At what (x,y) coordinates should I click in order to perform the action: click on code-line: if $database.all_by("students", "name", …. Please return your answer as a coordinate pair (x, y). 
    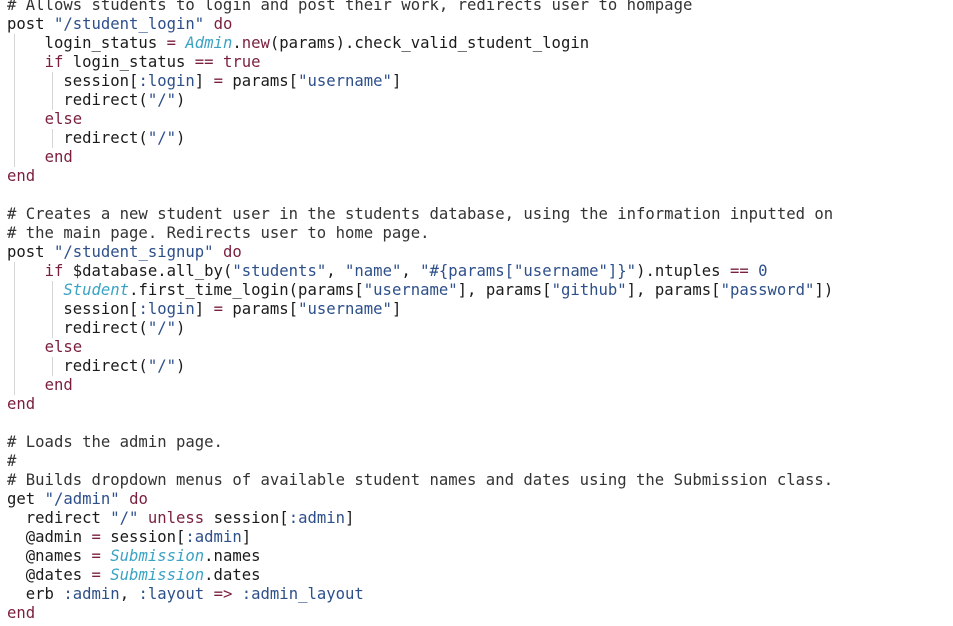
    Looking at the image, I should click on (476, 271).